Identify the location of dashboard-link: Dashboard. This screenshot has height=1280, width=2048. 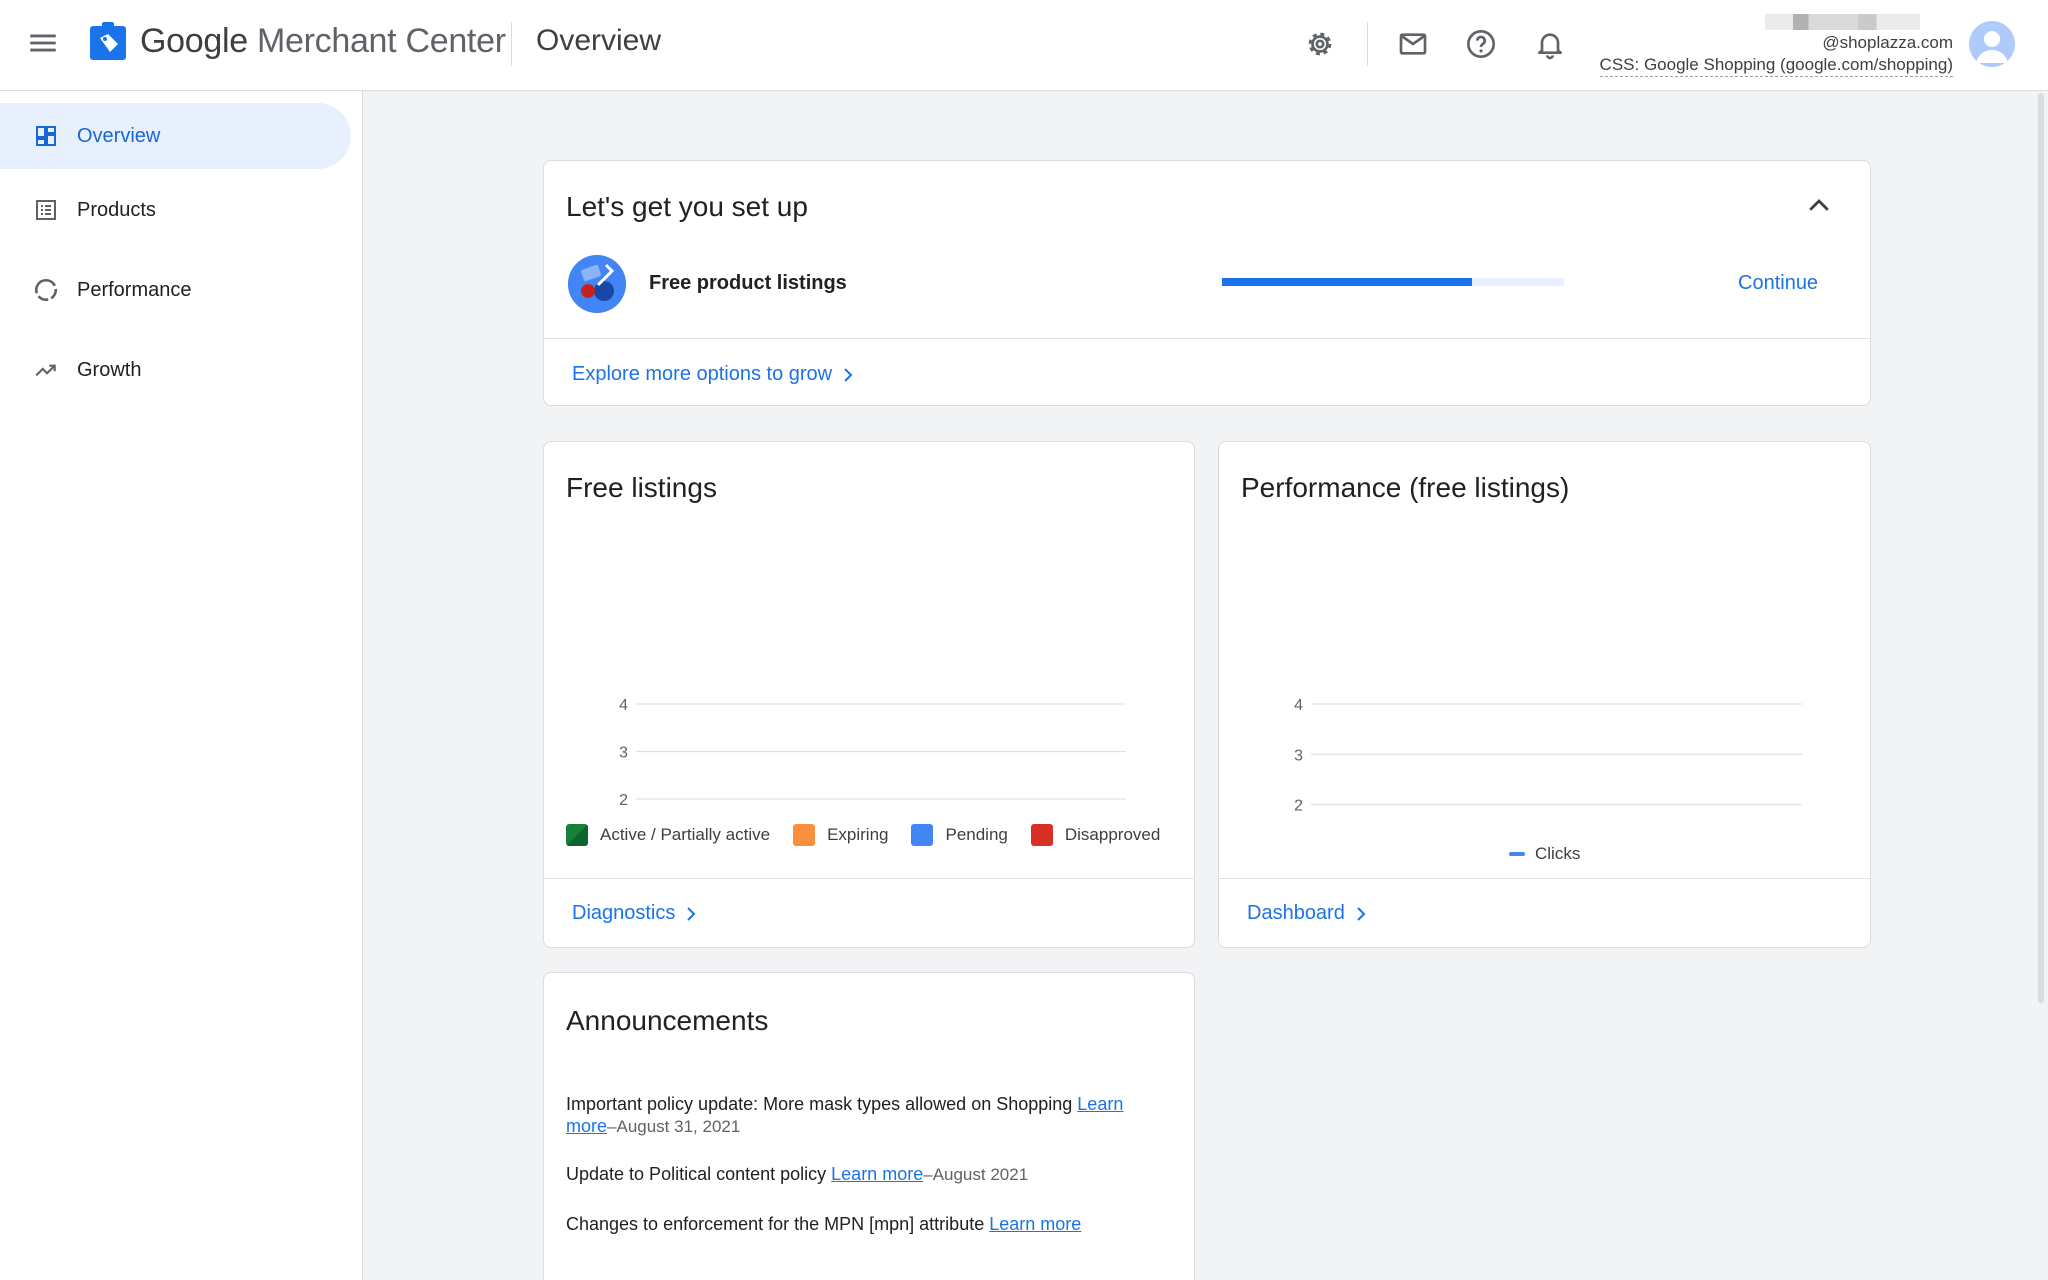
(1308, 913).